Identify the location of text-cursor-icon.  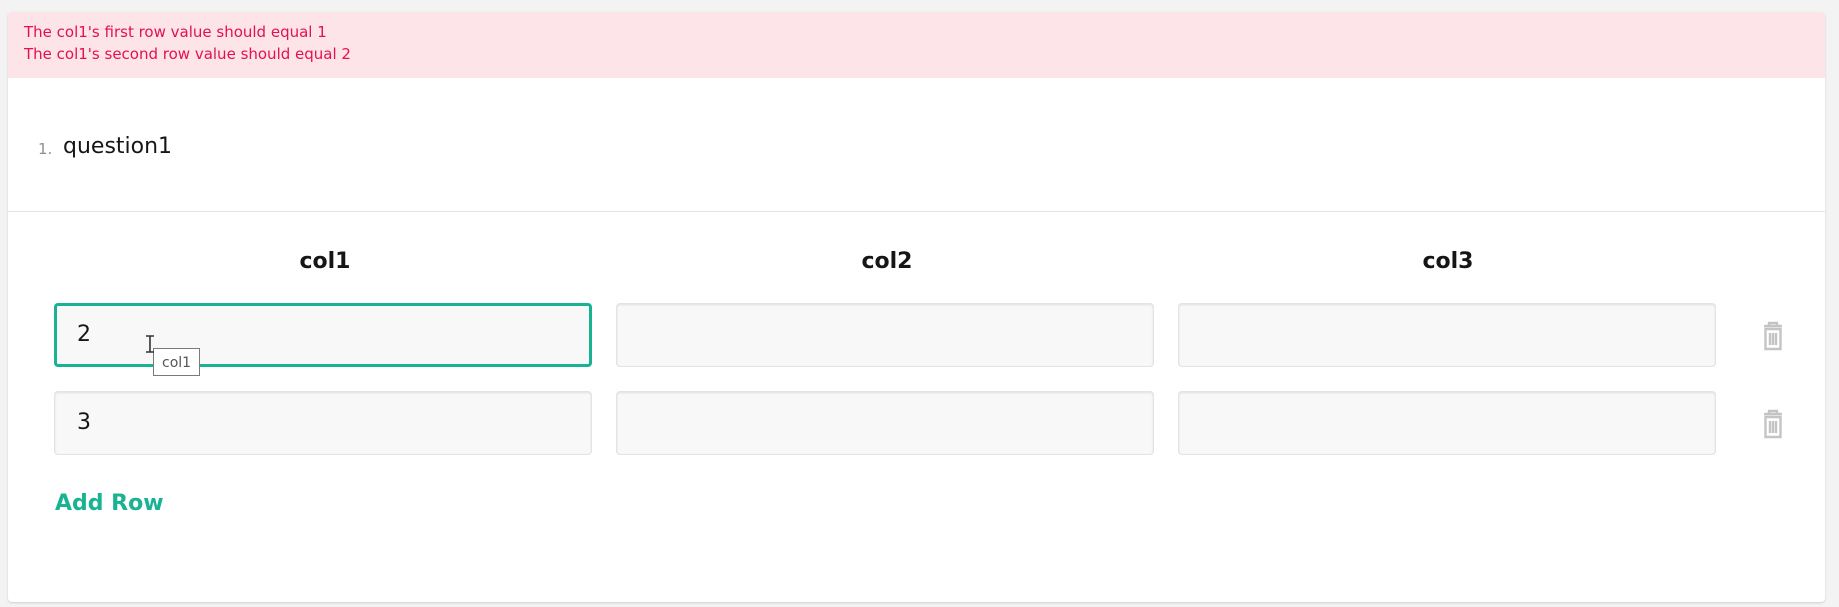
(150, 344).